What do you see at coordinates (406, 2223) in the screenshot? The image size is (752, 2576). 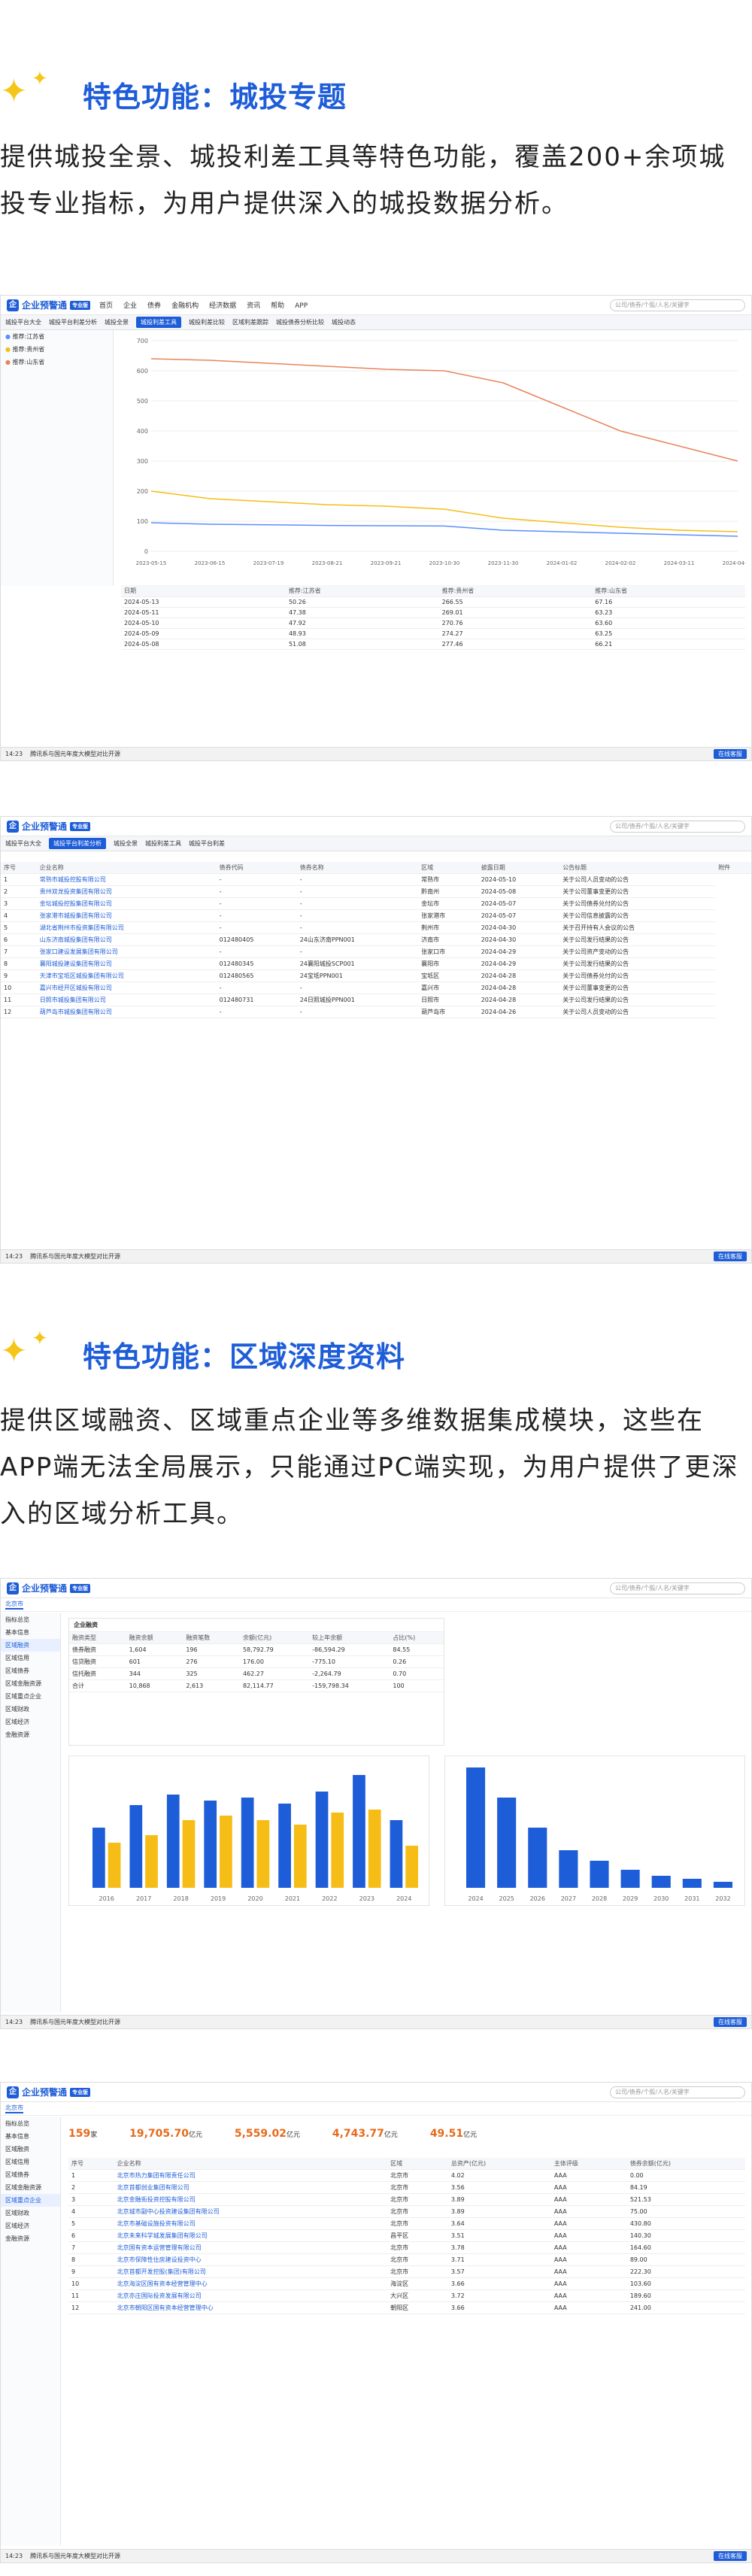 I see `table-row: 5 北京市基础设施投资有限公司 北京市 3.64 AAA 430.80` at bounding box center [406, 2223].